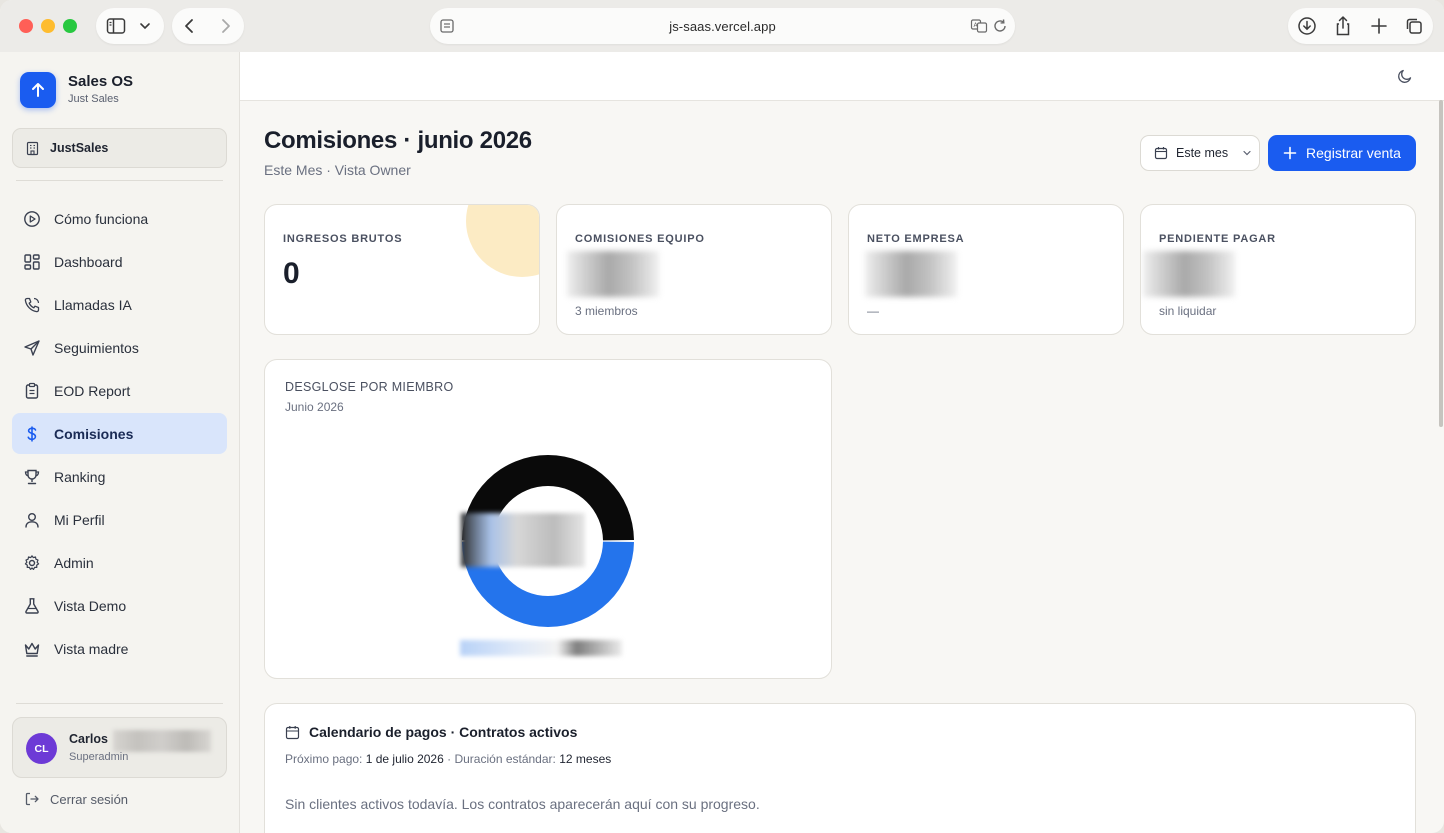  What do you see at coordinates (119, 148) in the screenshot?
I see `org-switcher: JustSales` at bounding box center [119, 148].